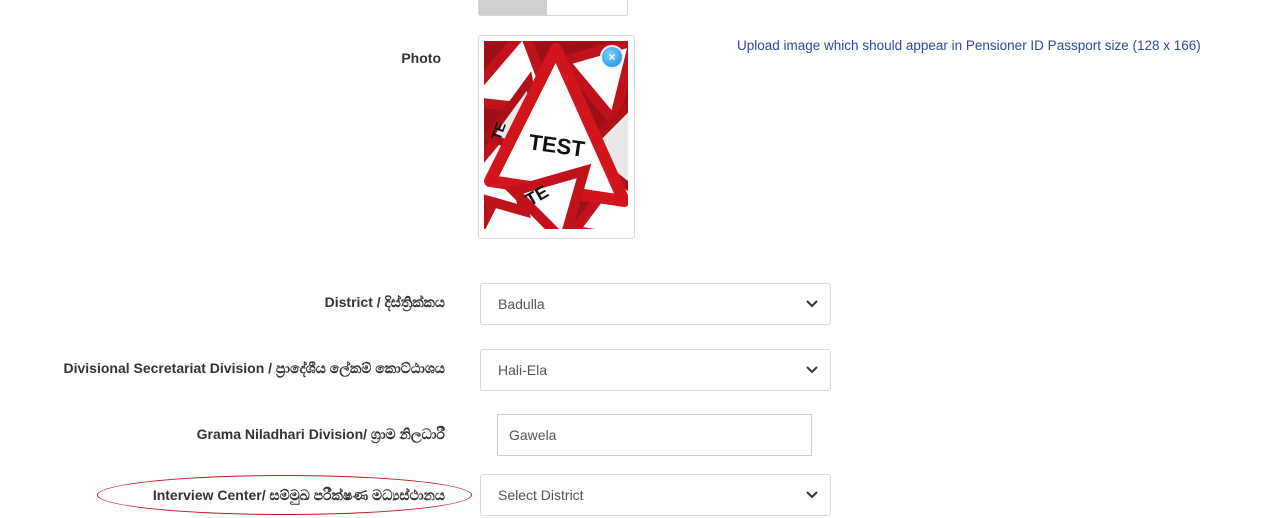 This screenshot has height=518, width=1287. I want to click on photo-label: Photo, so click(421, 58).